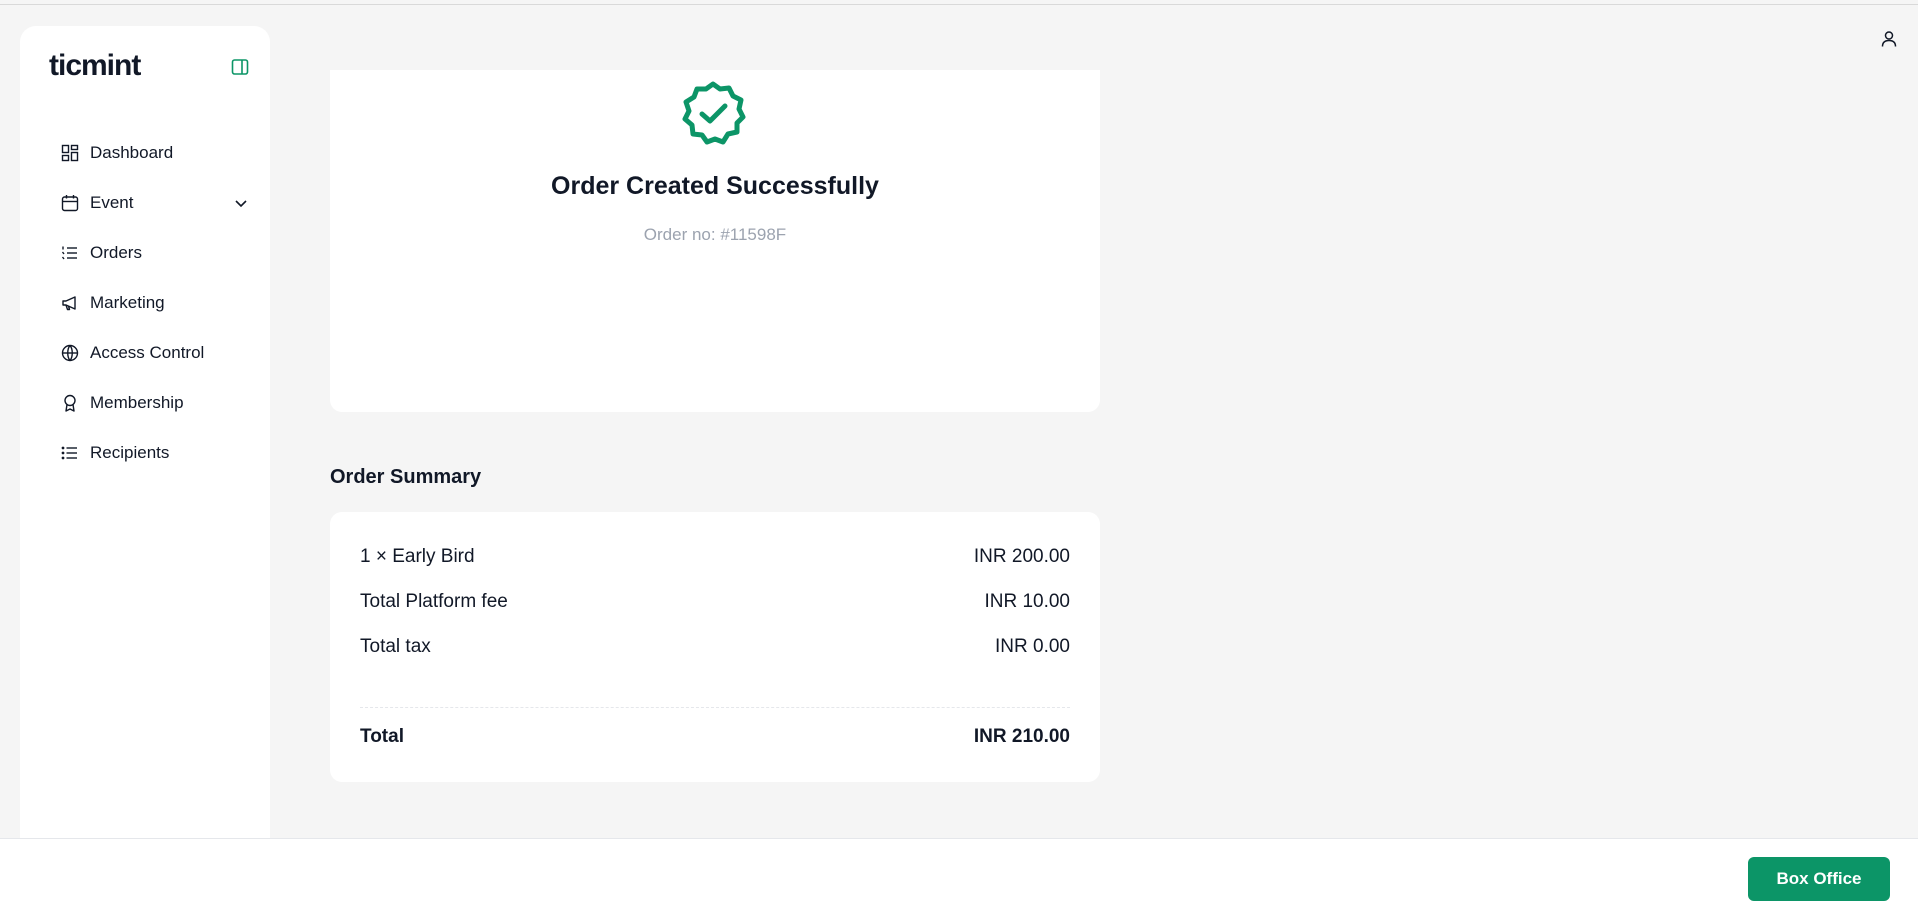 The image size is (1918, 910). I want to click on sidebar-item-membership: Membership, so click(155, 403).